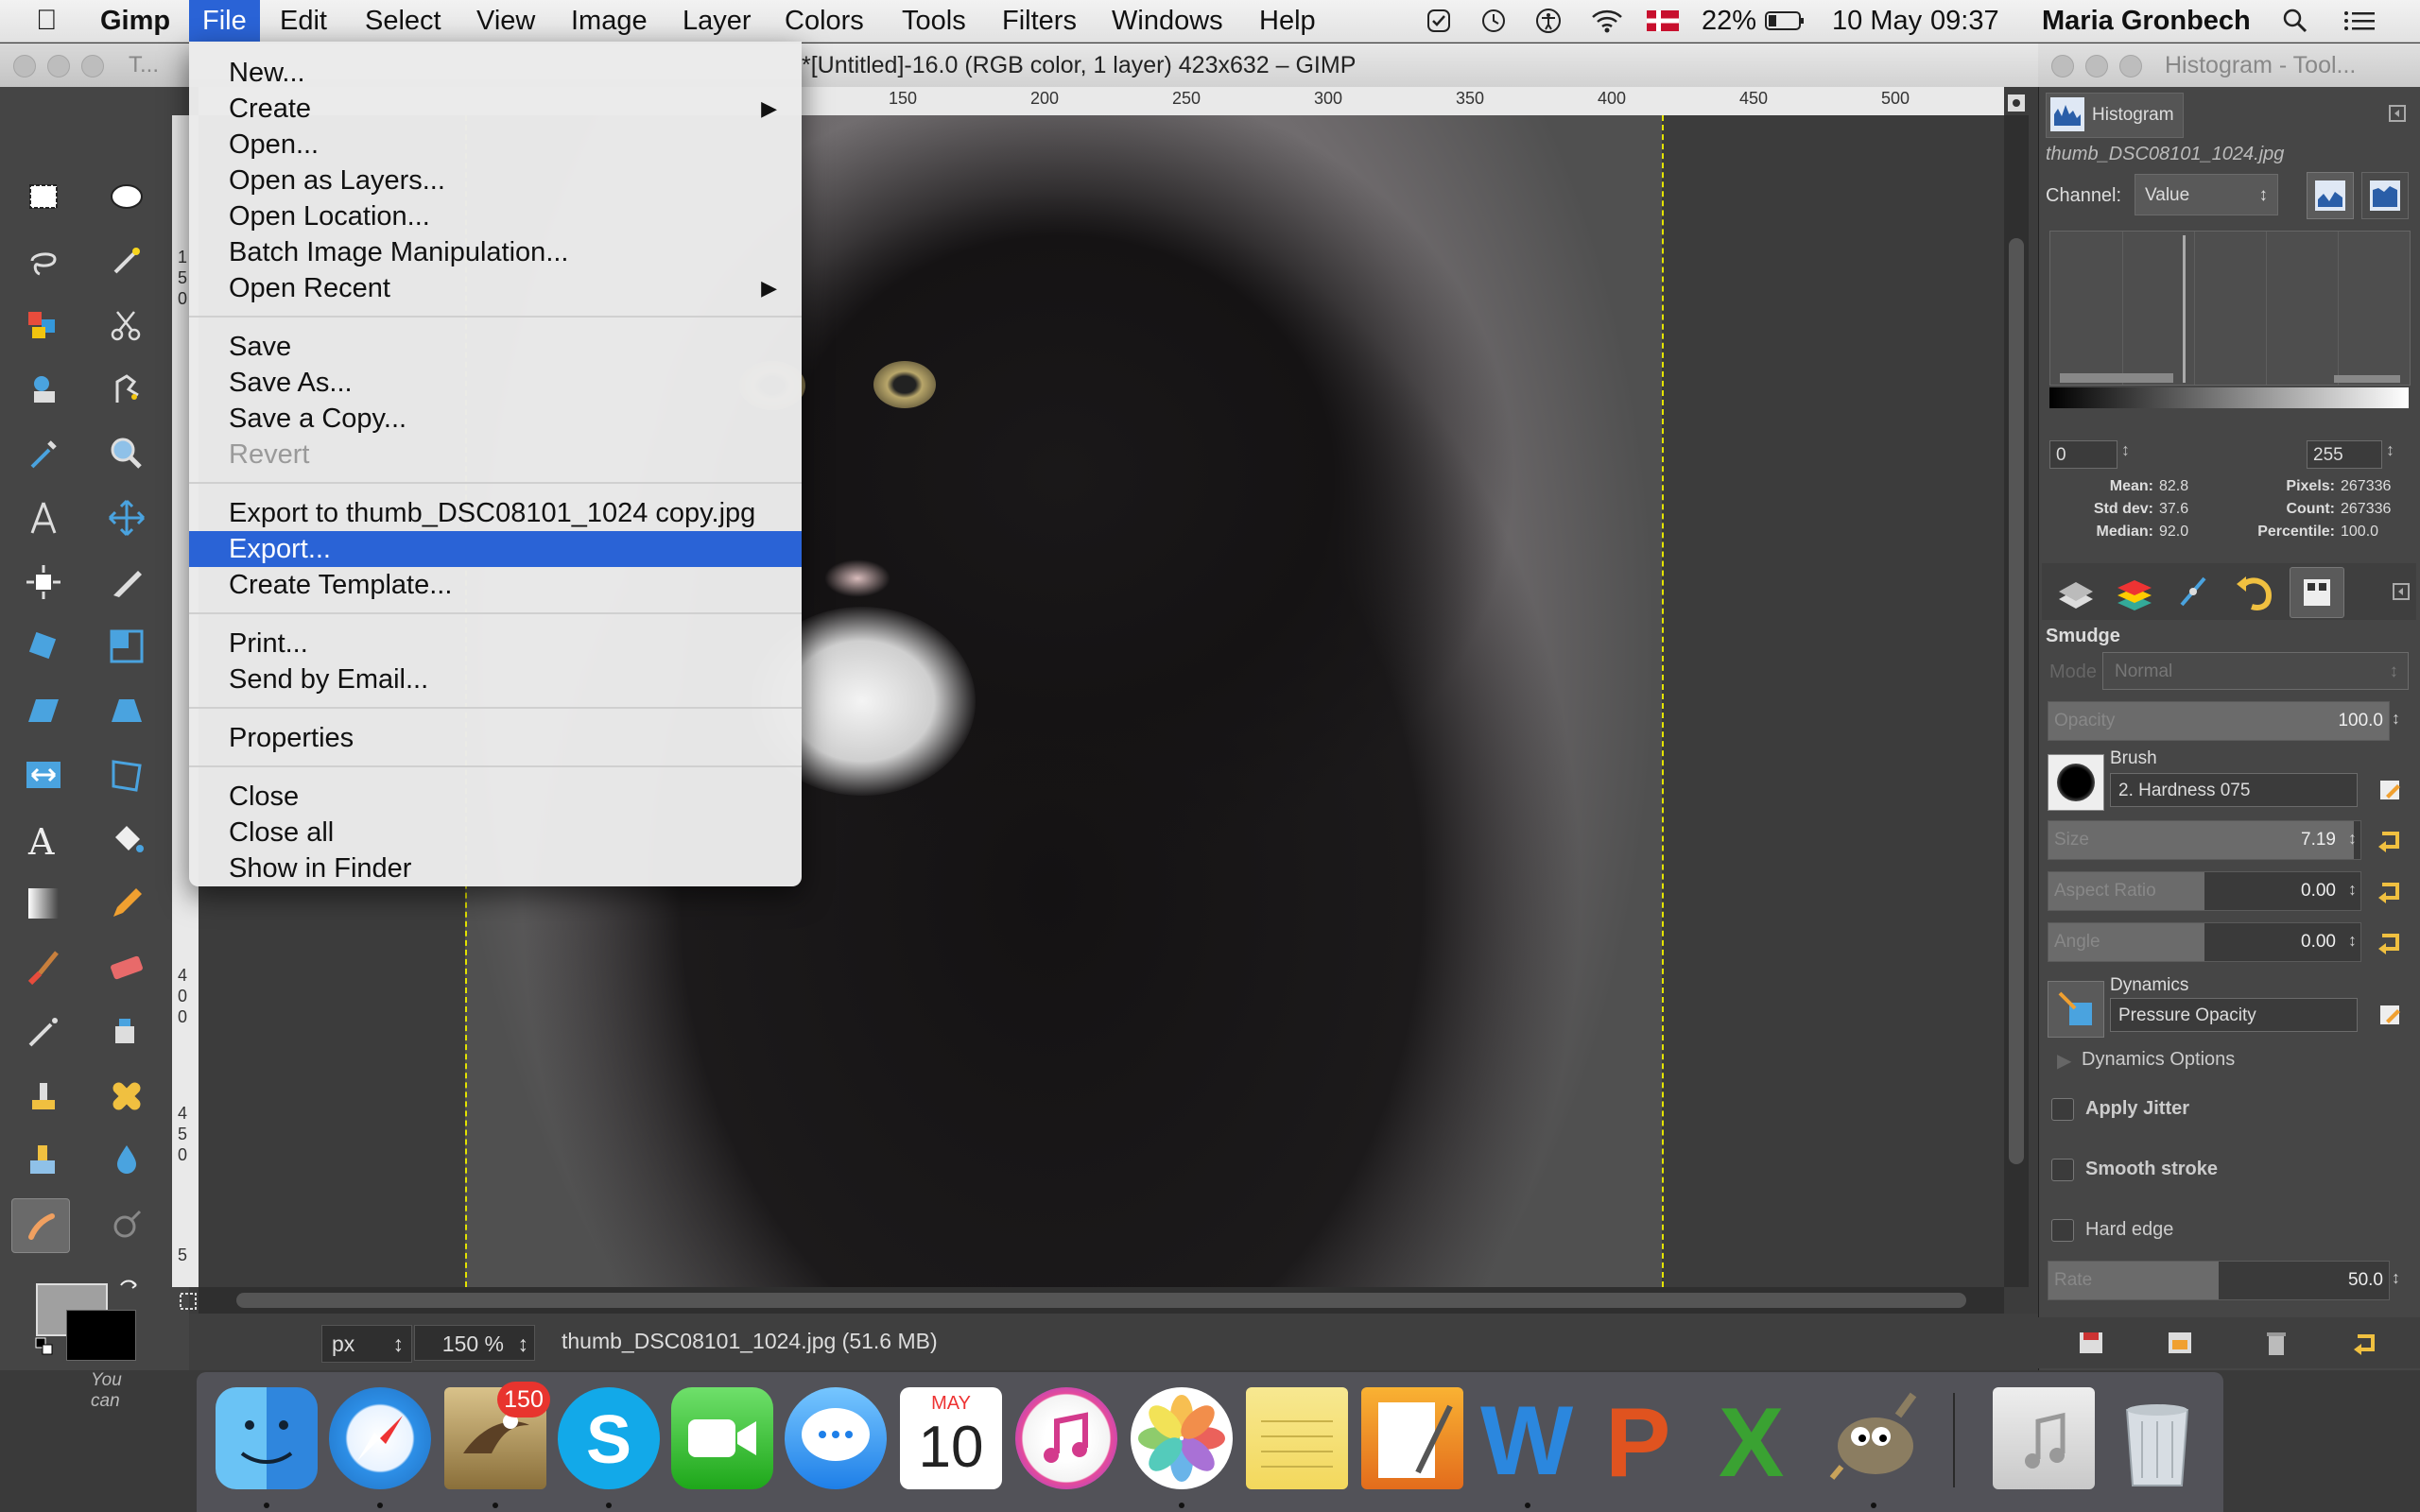 This screenshot has height=1512, width=2420. I want to click on gimp-app, so click(1874, 1438).